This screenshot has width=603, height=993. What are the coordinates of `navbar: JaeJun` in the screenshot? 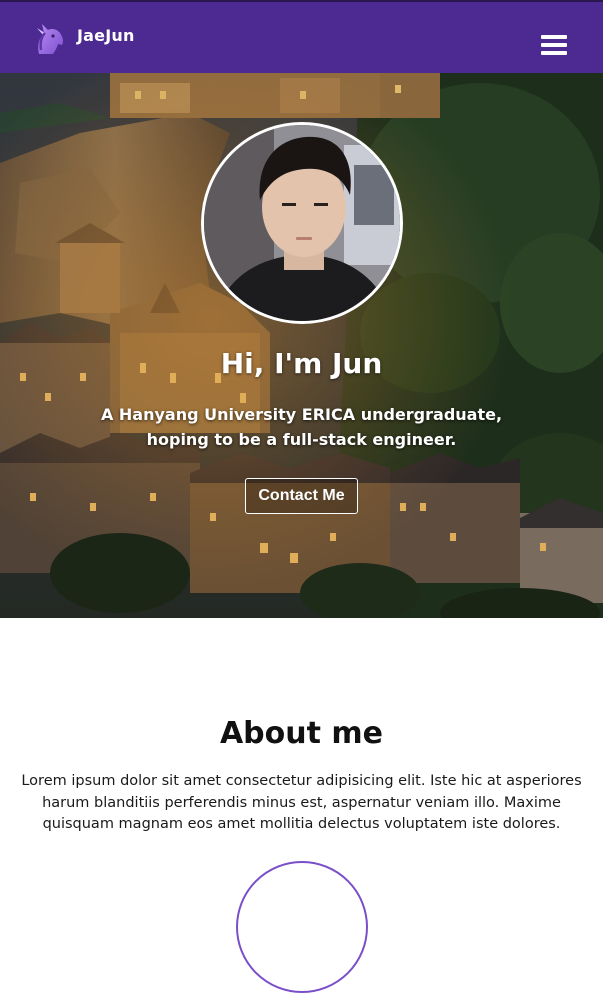 It's located at (301, 36).